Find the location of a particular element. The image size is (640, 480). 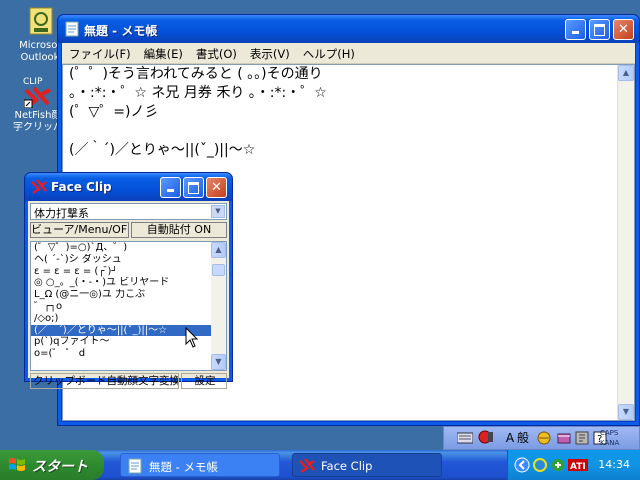

menu-file: ファイル(F) is located at coordinates (99, 52).